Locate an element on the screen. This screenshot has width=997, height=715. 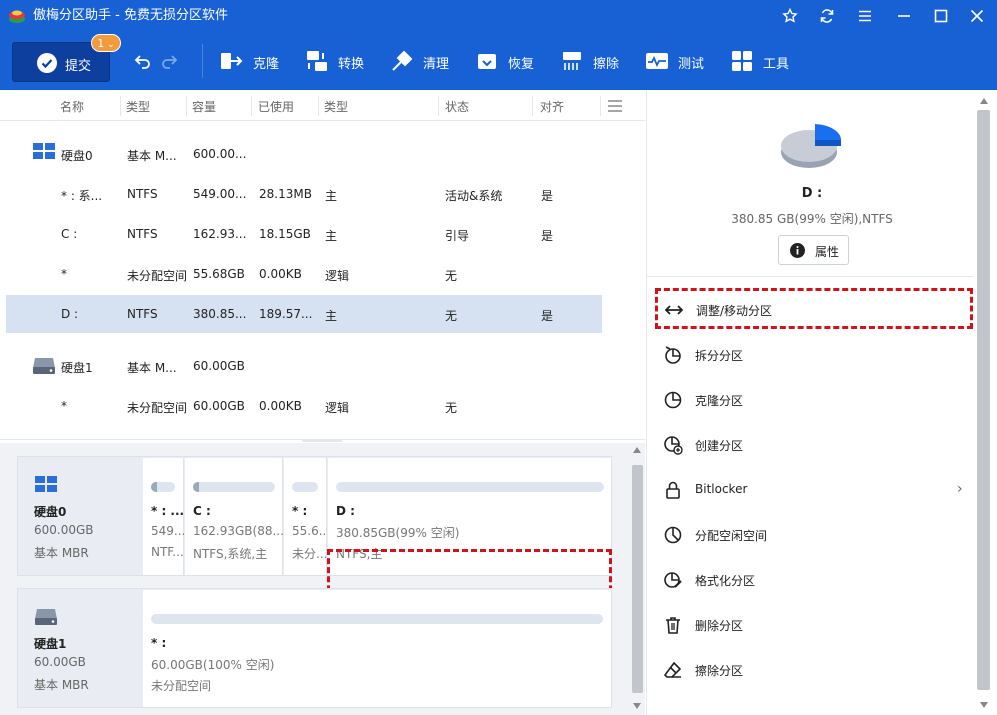
wipe-icon is located at coordinates (572, 61).